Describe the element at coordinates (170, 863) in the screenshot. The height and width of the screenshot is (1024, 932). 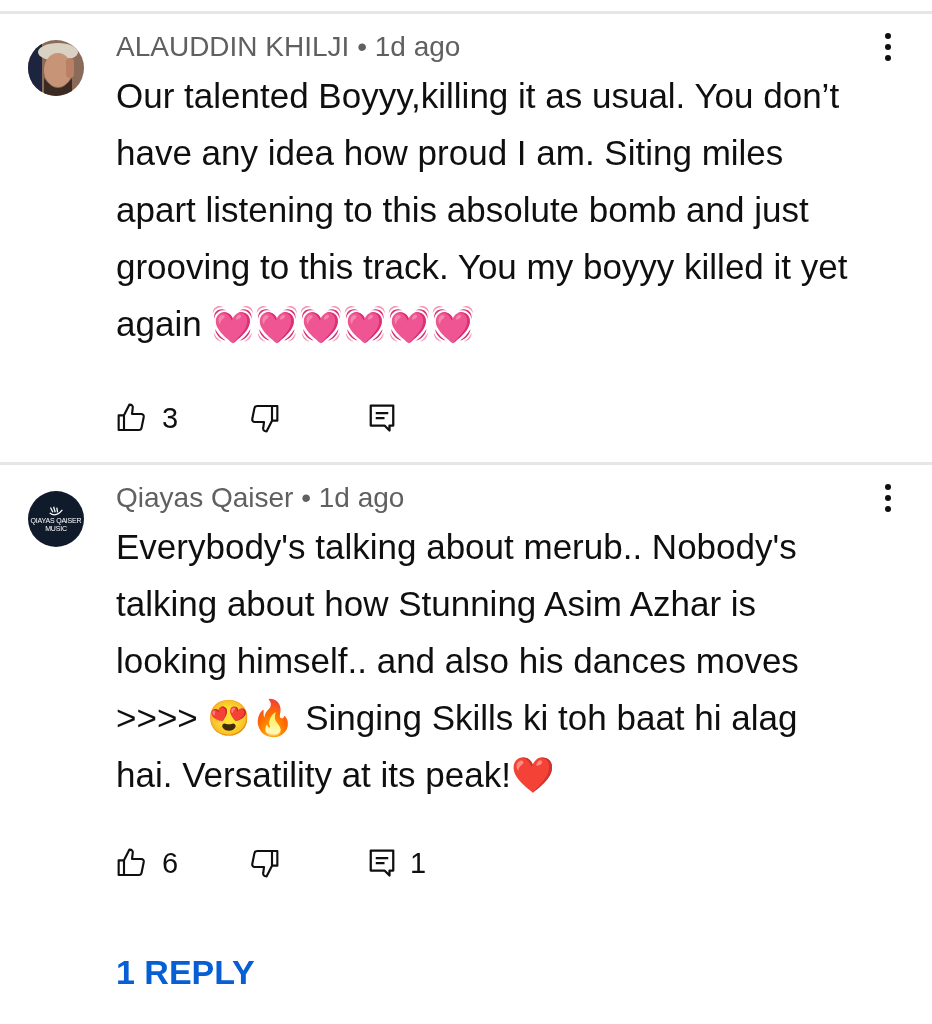
I see `like-count: 6` at that location.